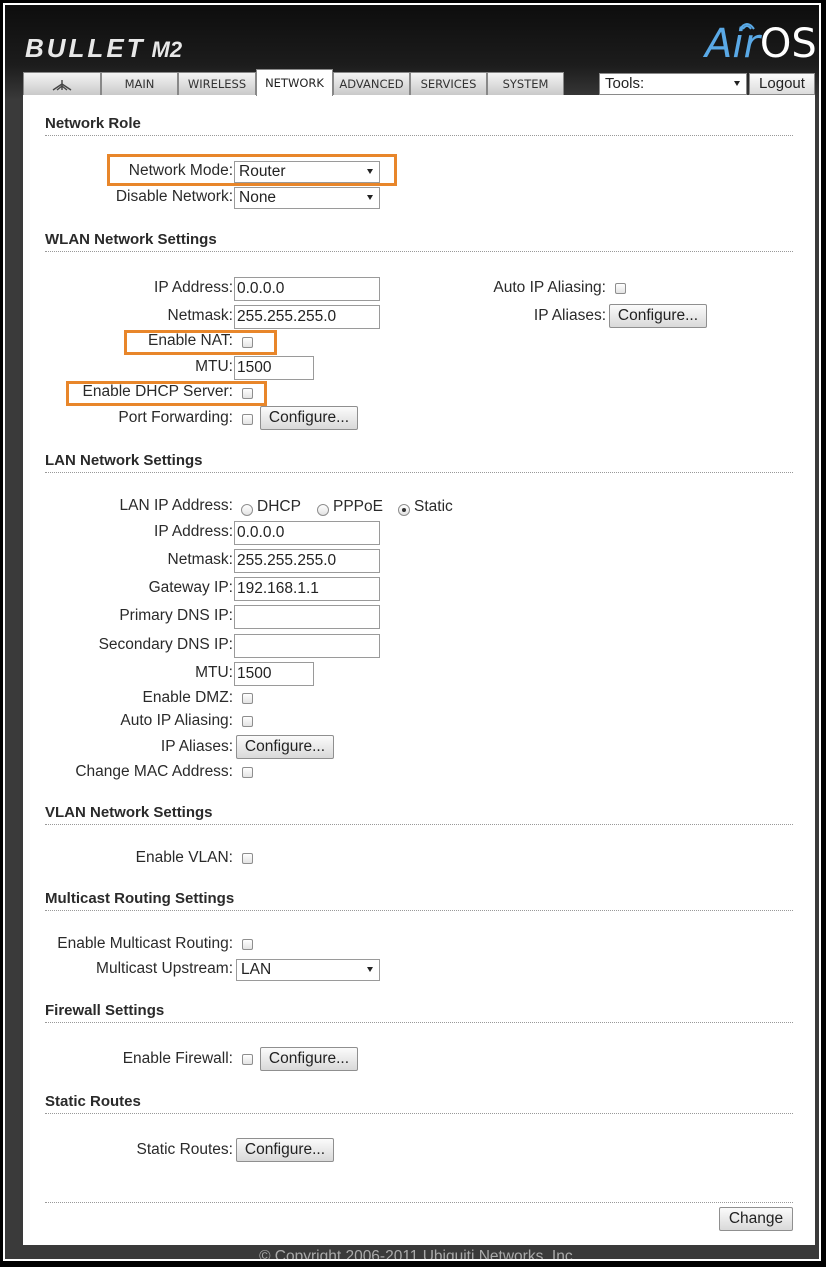 The image size is (826, 1267). What do you see at coordinates (782, 84) in the screenshot?
I see `logout-button: Logout` at bounding box center [782, 84].